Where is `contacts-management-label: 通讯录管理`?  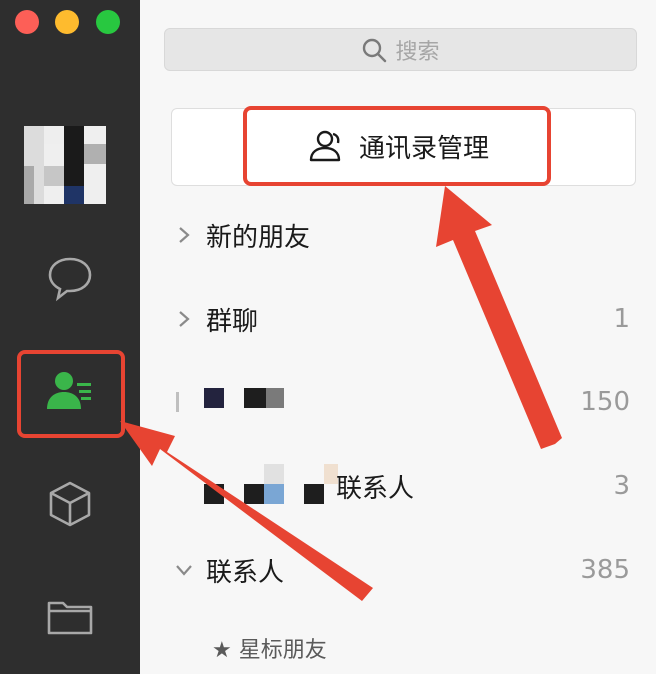 contacts-management-label: 通讯录管理 is located at coordinates (423, 148).